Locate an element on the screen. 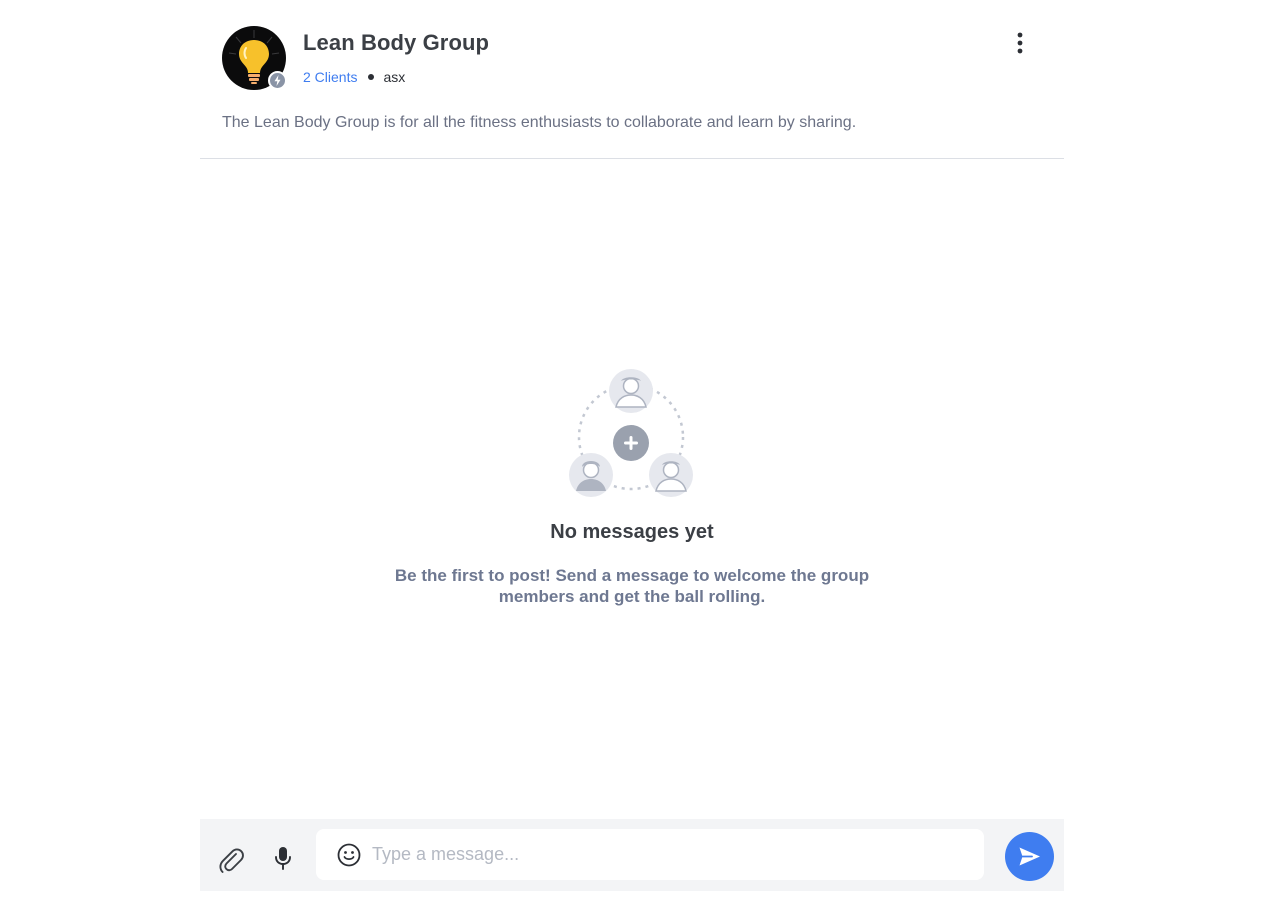 The height and width of the screenshot is (906, 1278). message-input is located at coordinates (668, 854).